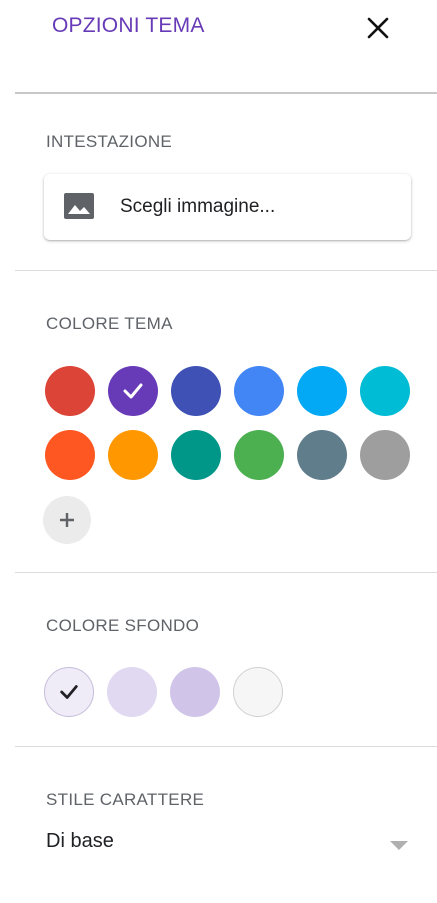 Image resolution: width=437 pixels, height=903 pixels. I want to click on theme-color-section-label: COLORE TEMA, so click(109, 323).